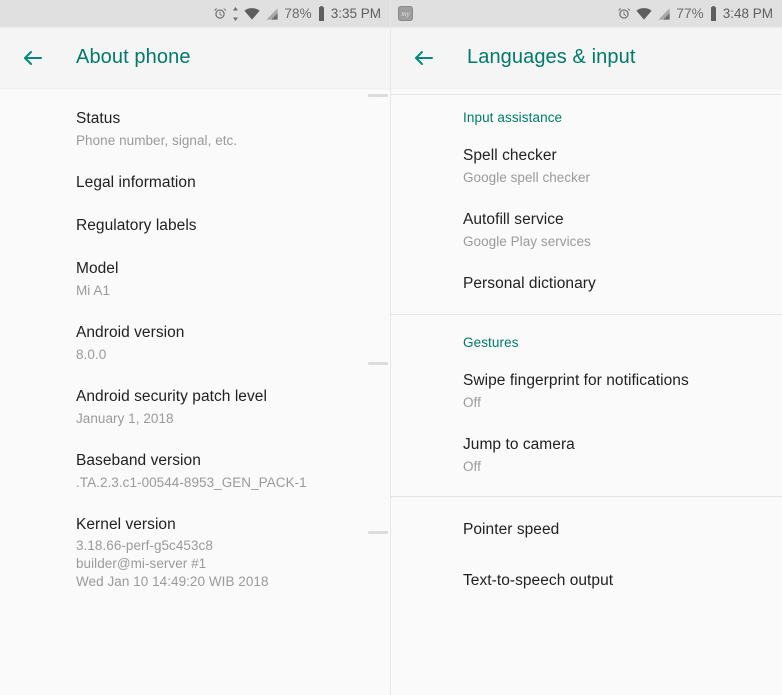 The width and height of the screenshot is (782, 695). What do you see at coordinates (551, 57) in the screenshot?
I see `right-page-title: Languages & input` at bounding box center [551, 57].